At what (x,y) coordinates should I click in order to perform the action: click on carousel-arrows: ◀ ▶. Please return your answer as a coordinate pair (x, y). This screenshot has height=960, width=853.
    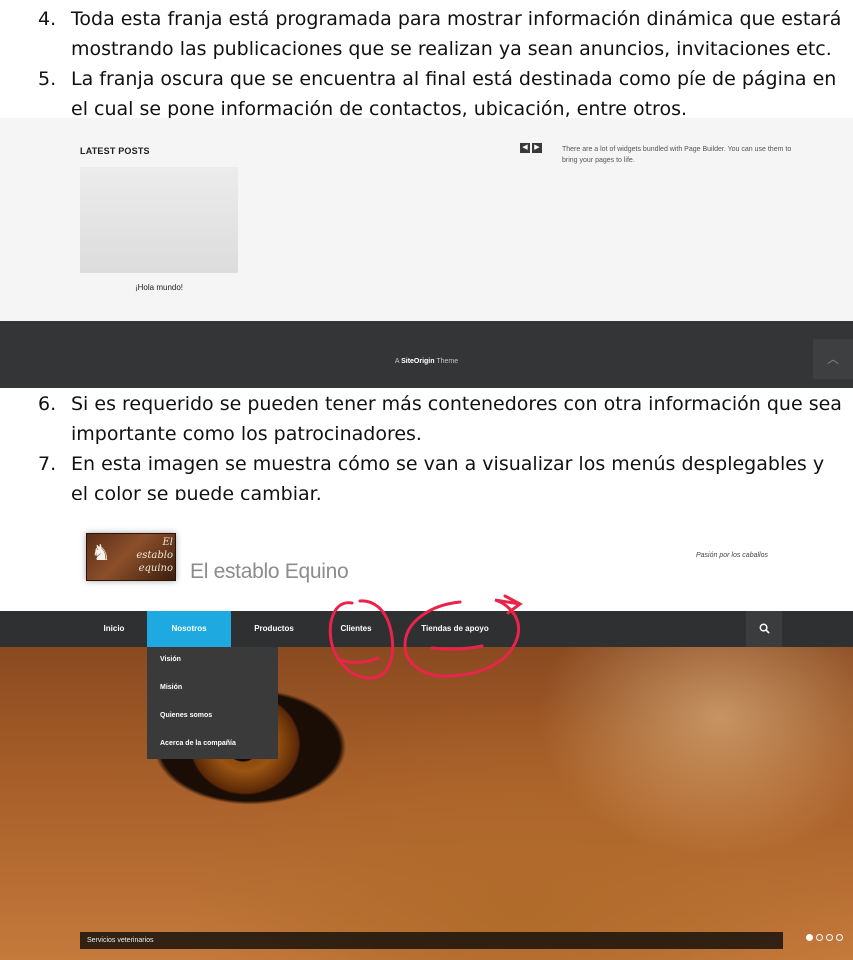
    Looking at the image, I should click on (531, 148).